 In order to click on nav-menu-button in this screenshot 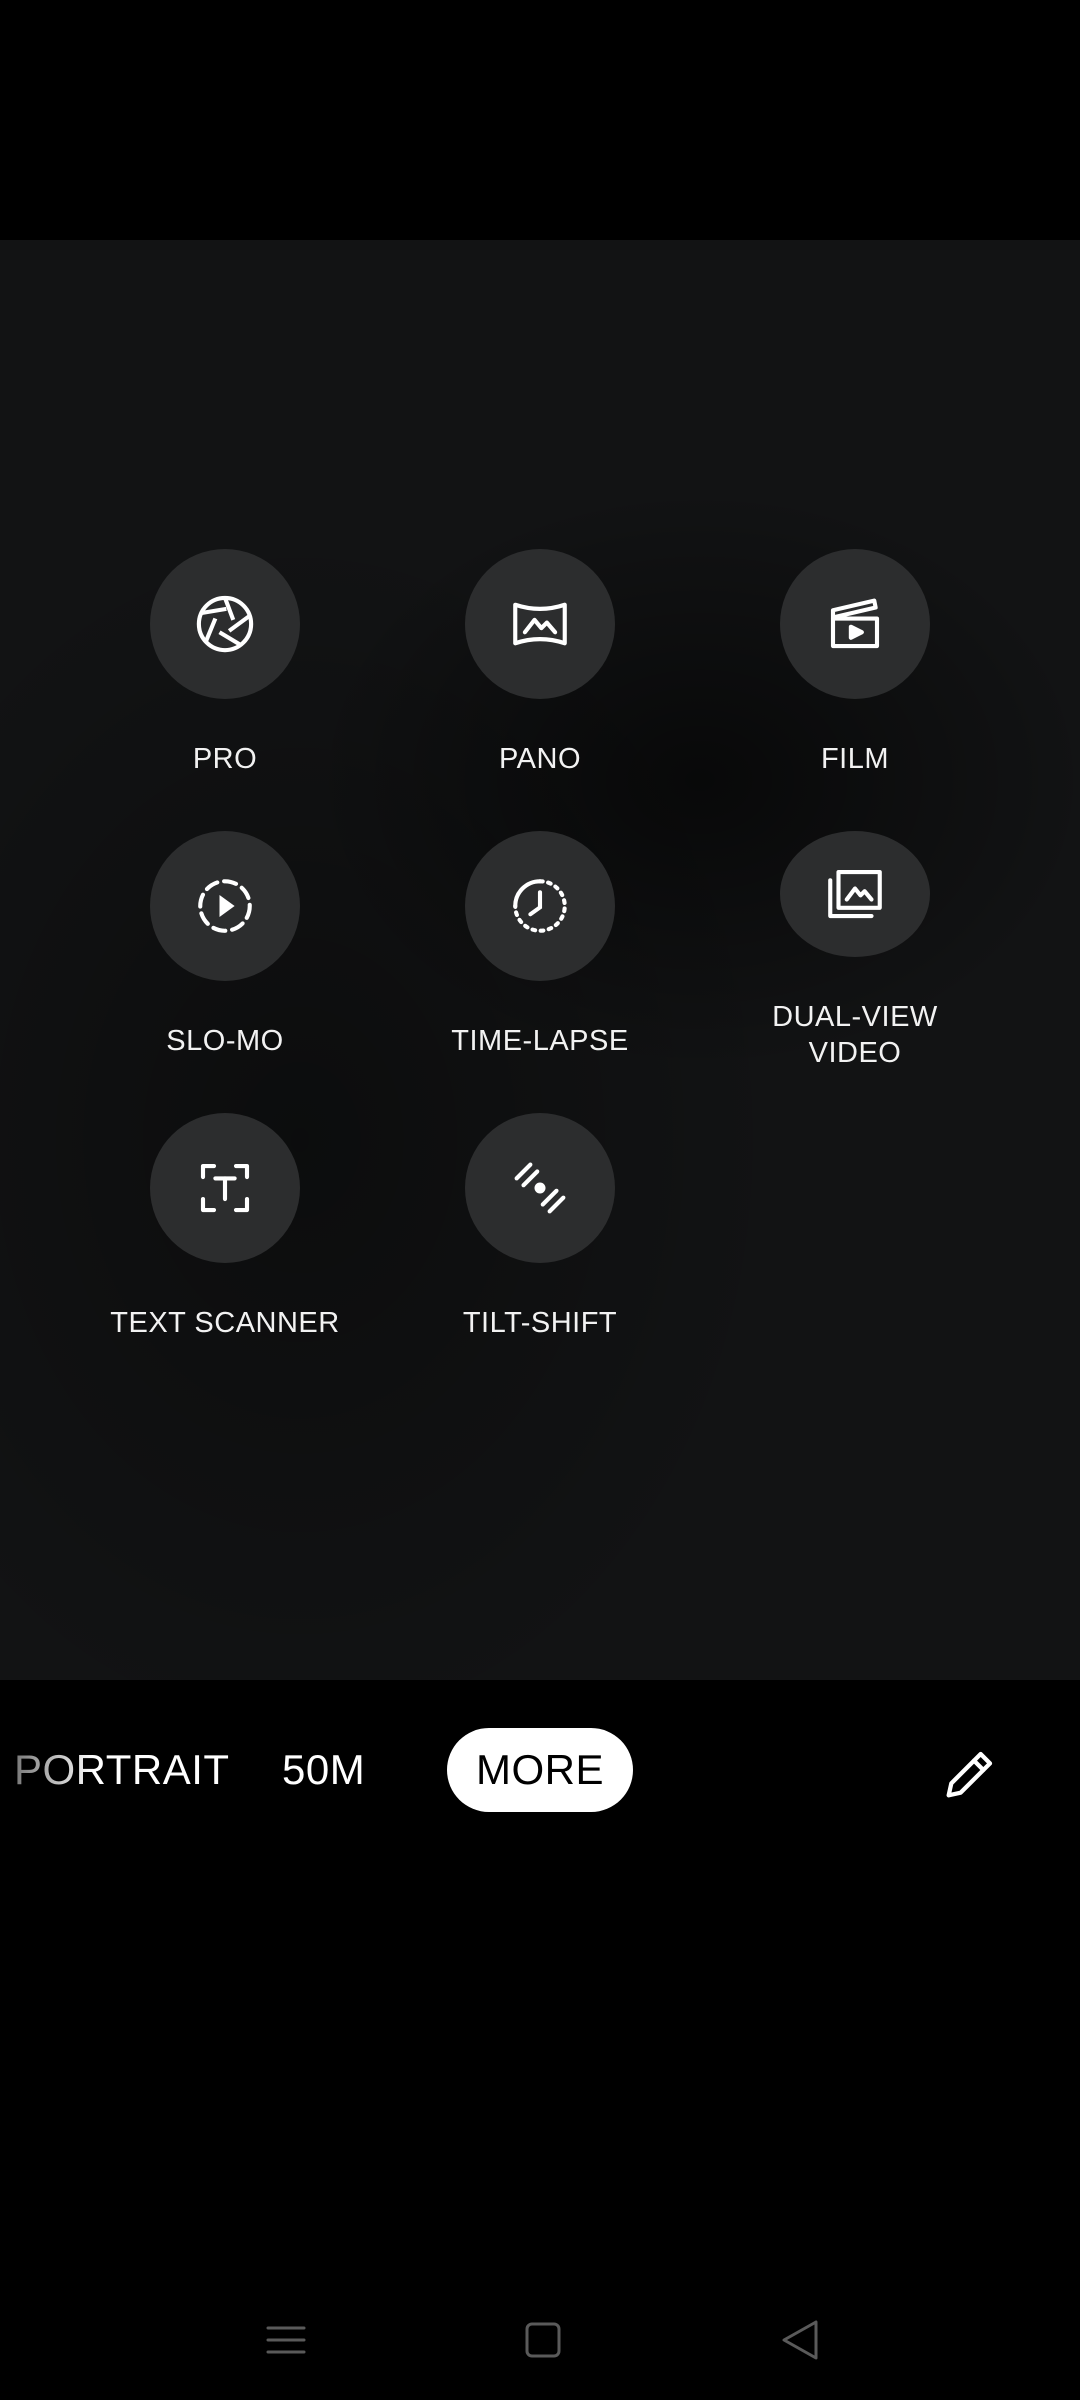, I will do `click(286, 2340)`.